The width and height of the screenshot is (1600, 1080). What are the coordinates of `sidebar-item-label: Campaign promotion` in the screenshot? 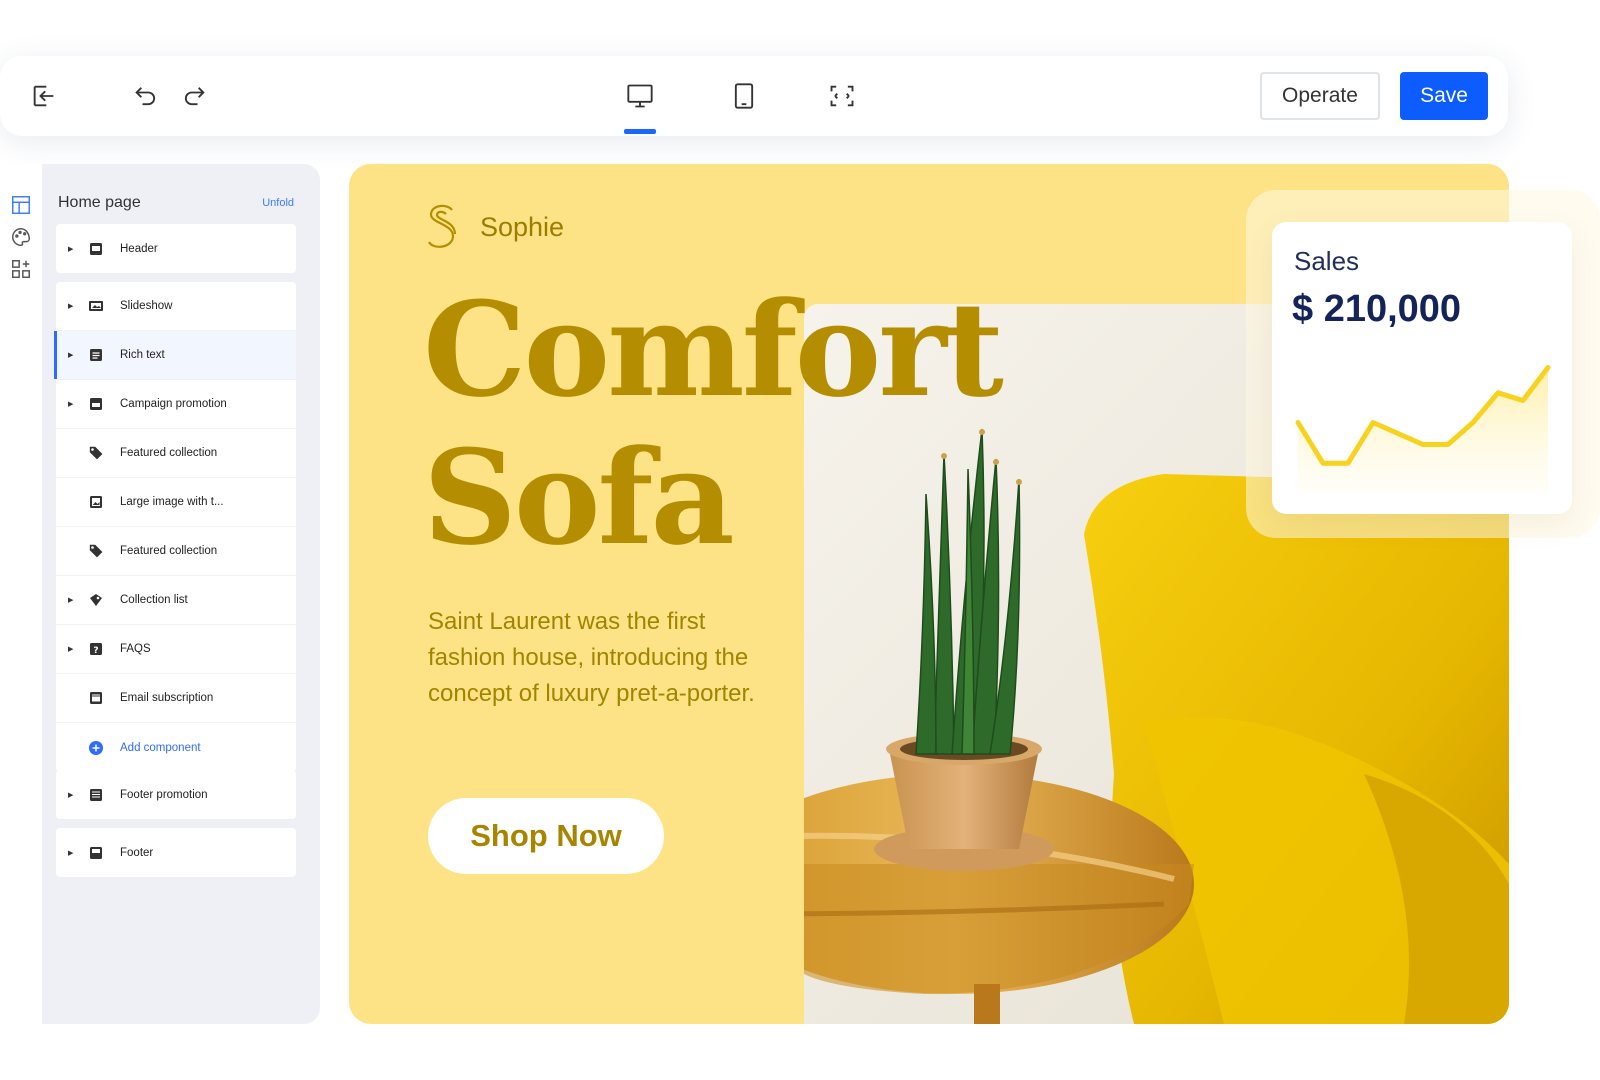 It's located at (173, 404).